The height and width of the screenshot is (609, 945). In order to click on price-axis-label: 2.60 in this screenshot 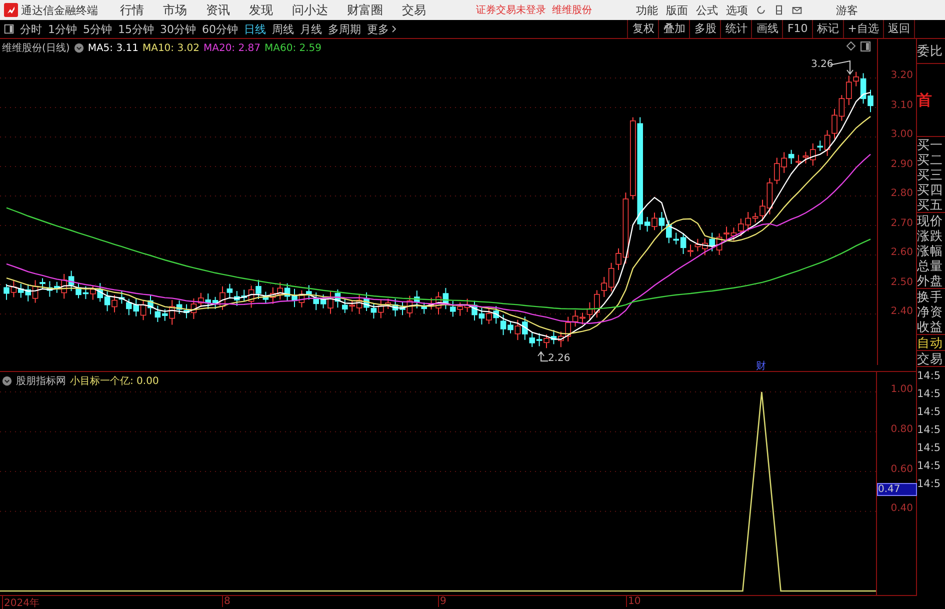, I will do `click(901, 252)`.